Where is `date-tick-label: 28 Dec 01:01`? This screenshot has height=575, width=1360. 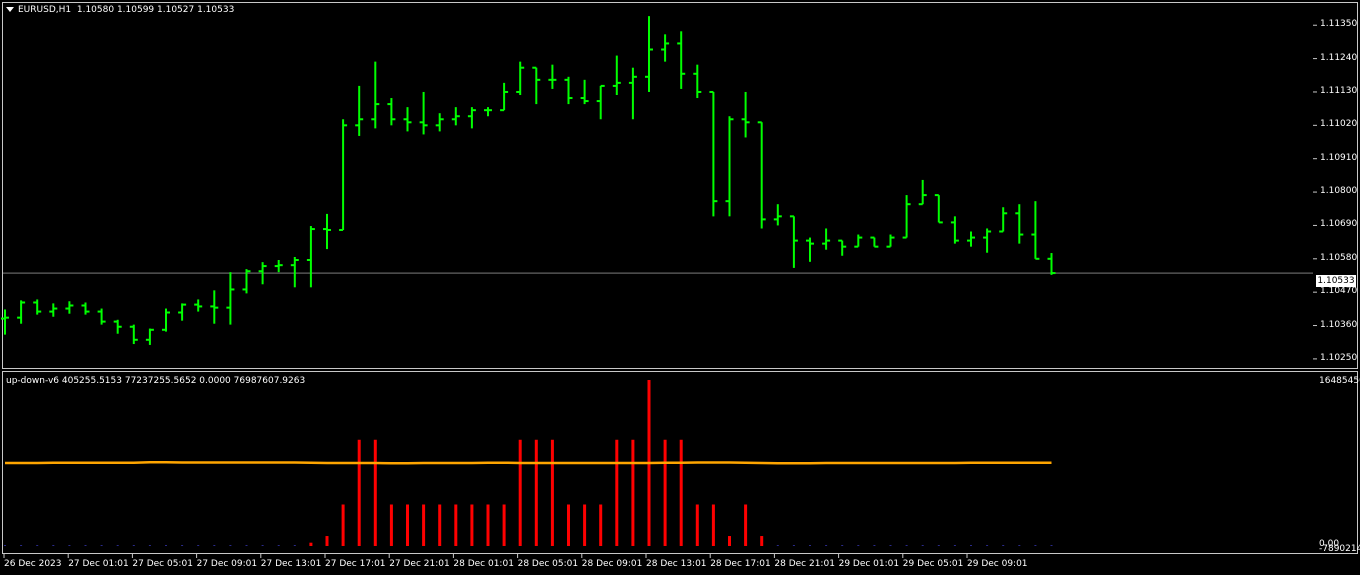
date-tick-label: 28 Dec 01:01 is located at coordinates (483, 564).